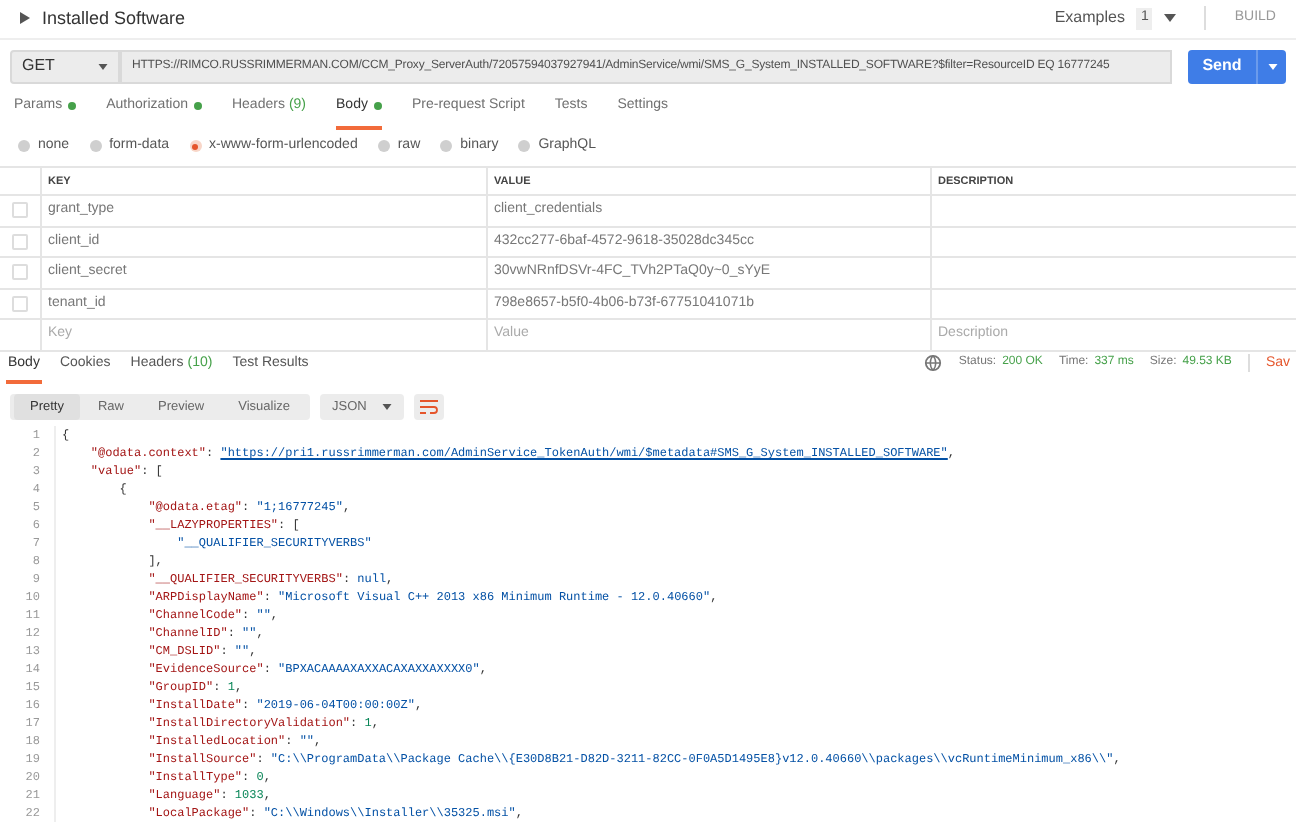 This screenshot has height=822, width=1296. Describe the element at coordinates (114, 18) in the screenshot. I see `request-title: Installed Software` at that location.